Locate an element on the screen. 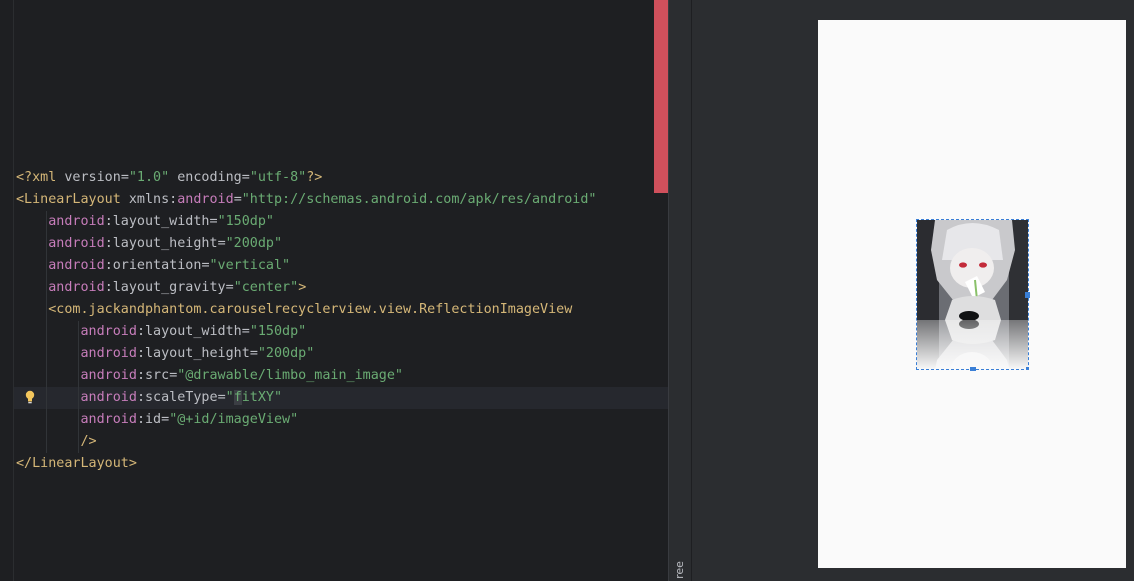 The width and height of the screenshot is (1134, 581). code-token: <?xml is located at coordinates (40, 177).